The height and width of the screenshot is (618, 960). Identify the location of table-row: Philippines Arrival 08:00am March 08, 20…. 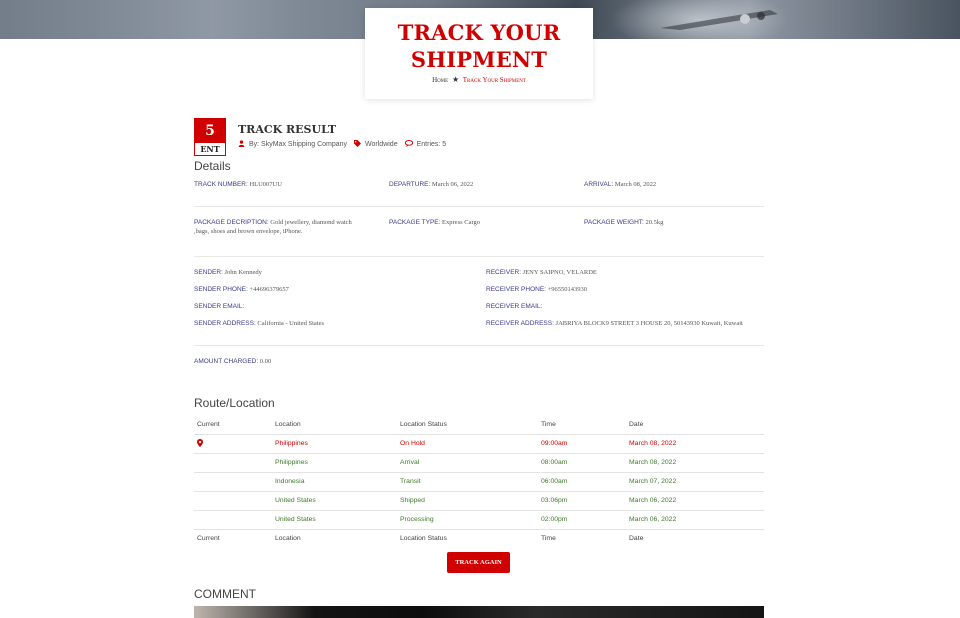
(479, 462).